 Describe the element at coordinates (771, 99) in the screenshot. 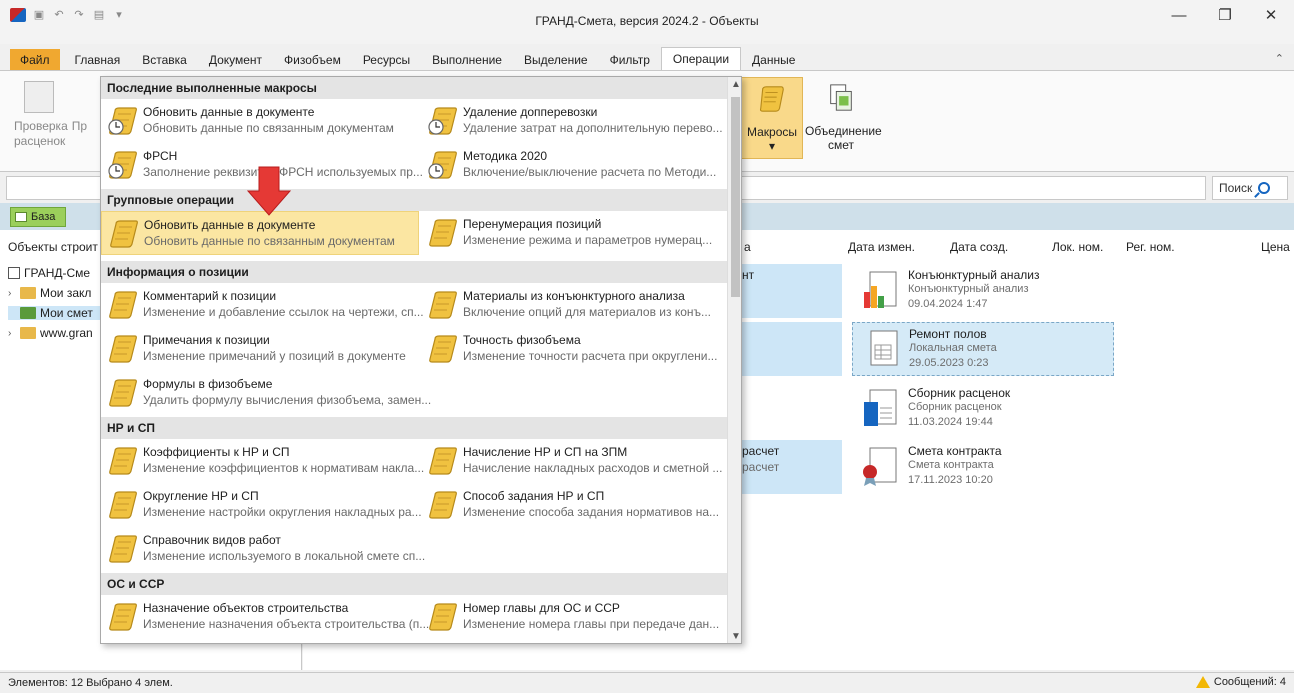

I see `scroll-icon` at that location.